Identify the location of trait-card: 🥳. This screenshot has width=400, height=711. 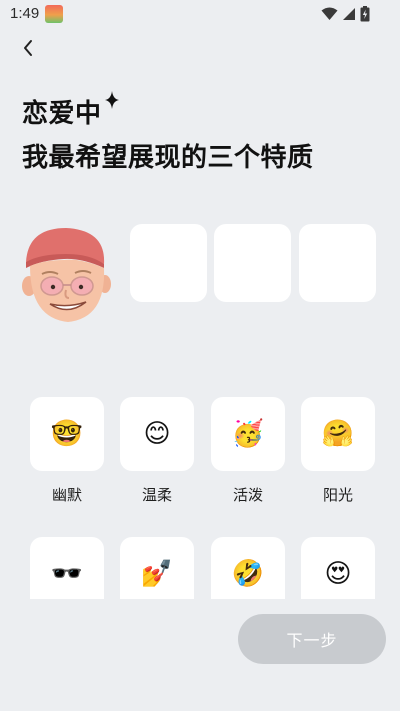
(248, 434).